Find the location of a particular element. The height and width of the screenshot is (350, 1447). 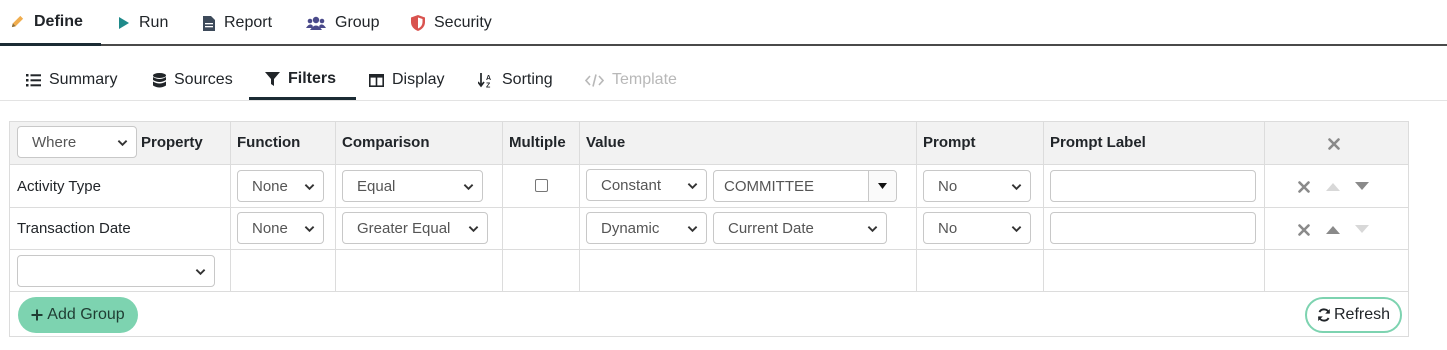

refresh-label: Refresh is located at coordinates (1362, 314).